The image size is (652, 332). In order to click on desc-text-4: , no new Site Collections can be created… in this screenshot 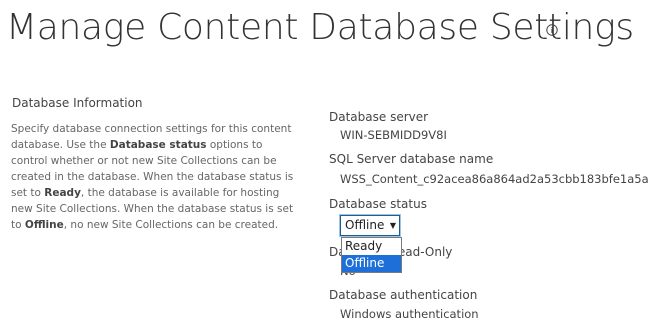, I will do `click(171, 225)`.